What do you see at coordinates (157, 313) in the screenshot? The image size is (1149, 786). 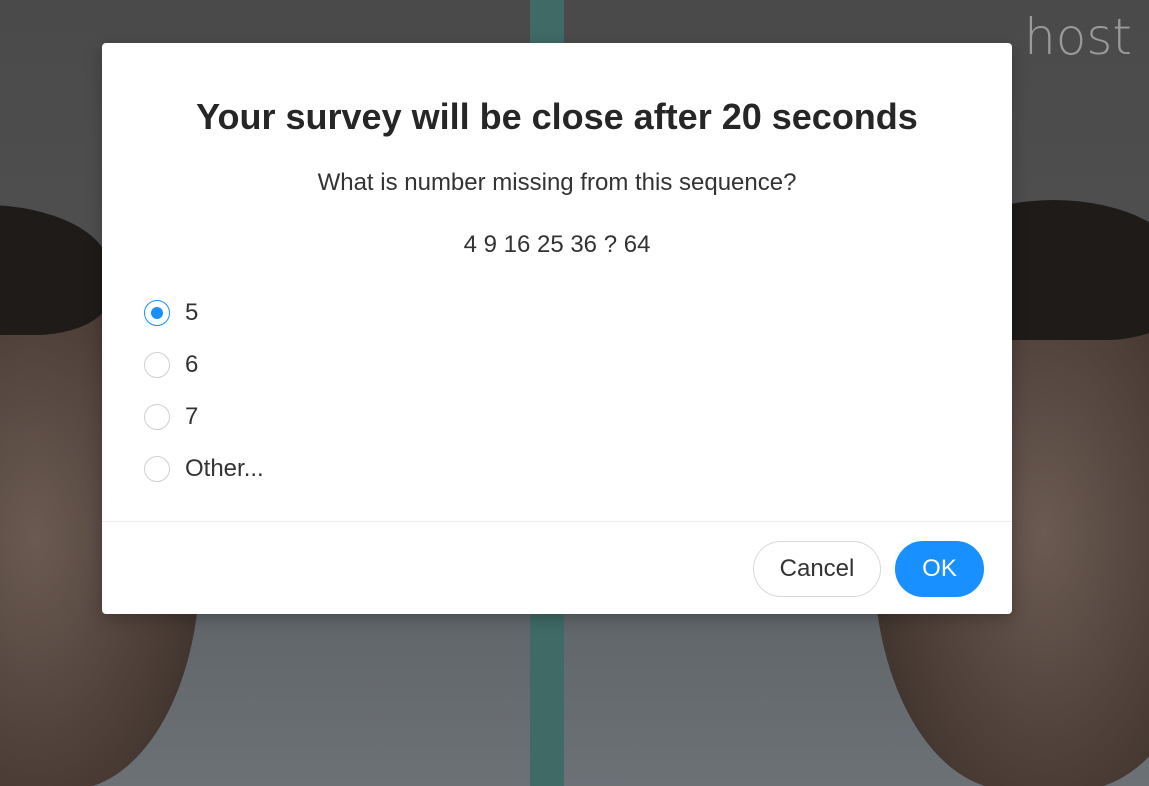 I see `radio-selected-icon` at bounding box center [157, 313].